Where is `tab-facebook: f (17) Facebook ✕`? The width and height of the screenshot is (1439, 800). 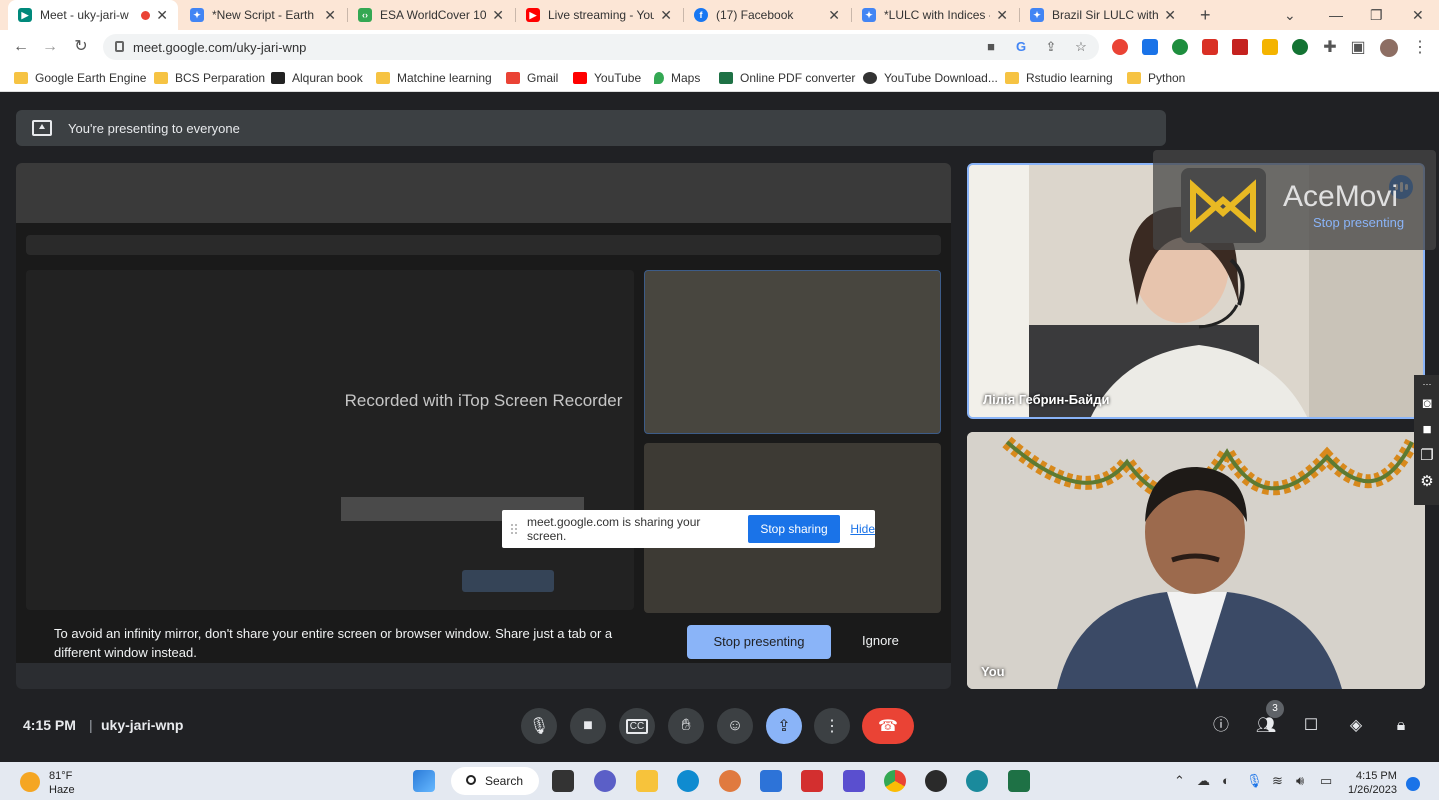 tab-facebook: f (17) Facebook ✕ is located at coordinates (767, 15).